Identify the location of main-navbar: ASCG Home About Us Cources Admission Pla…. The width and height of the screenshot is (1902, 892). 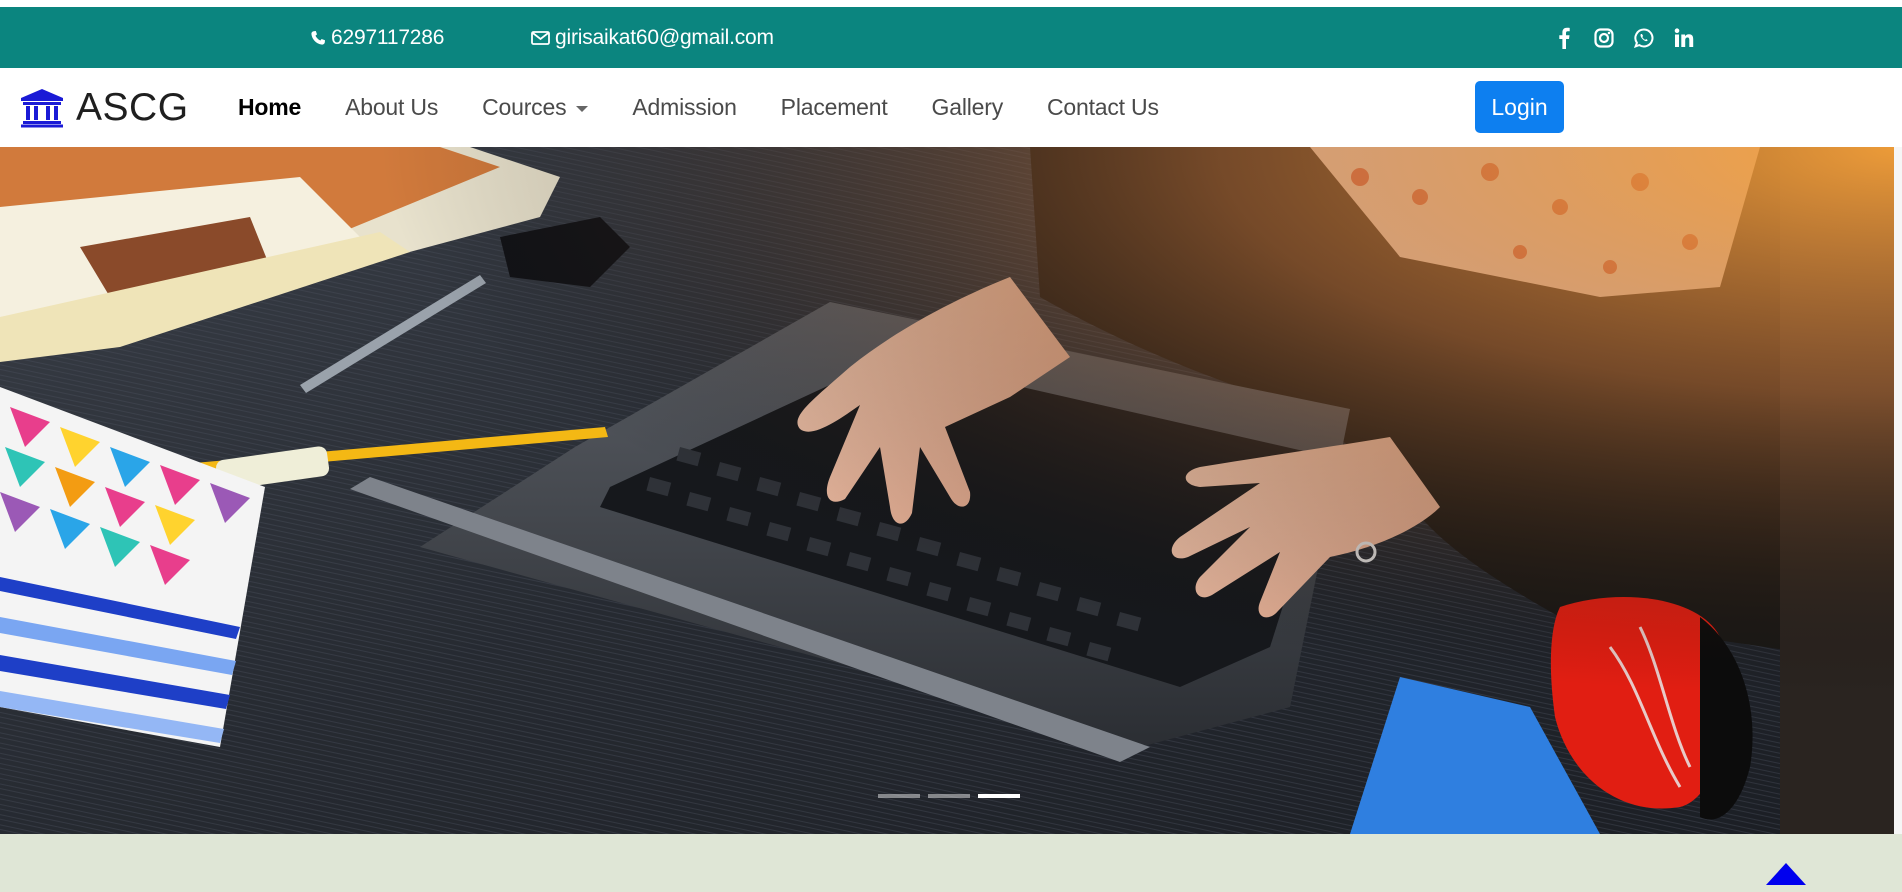
(951, 107).